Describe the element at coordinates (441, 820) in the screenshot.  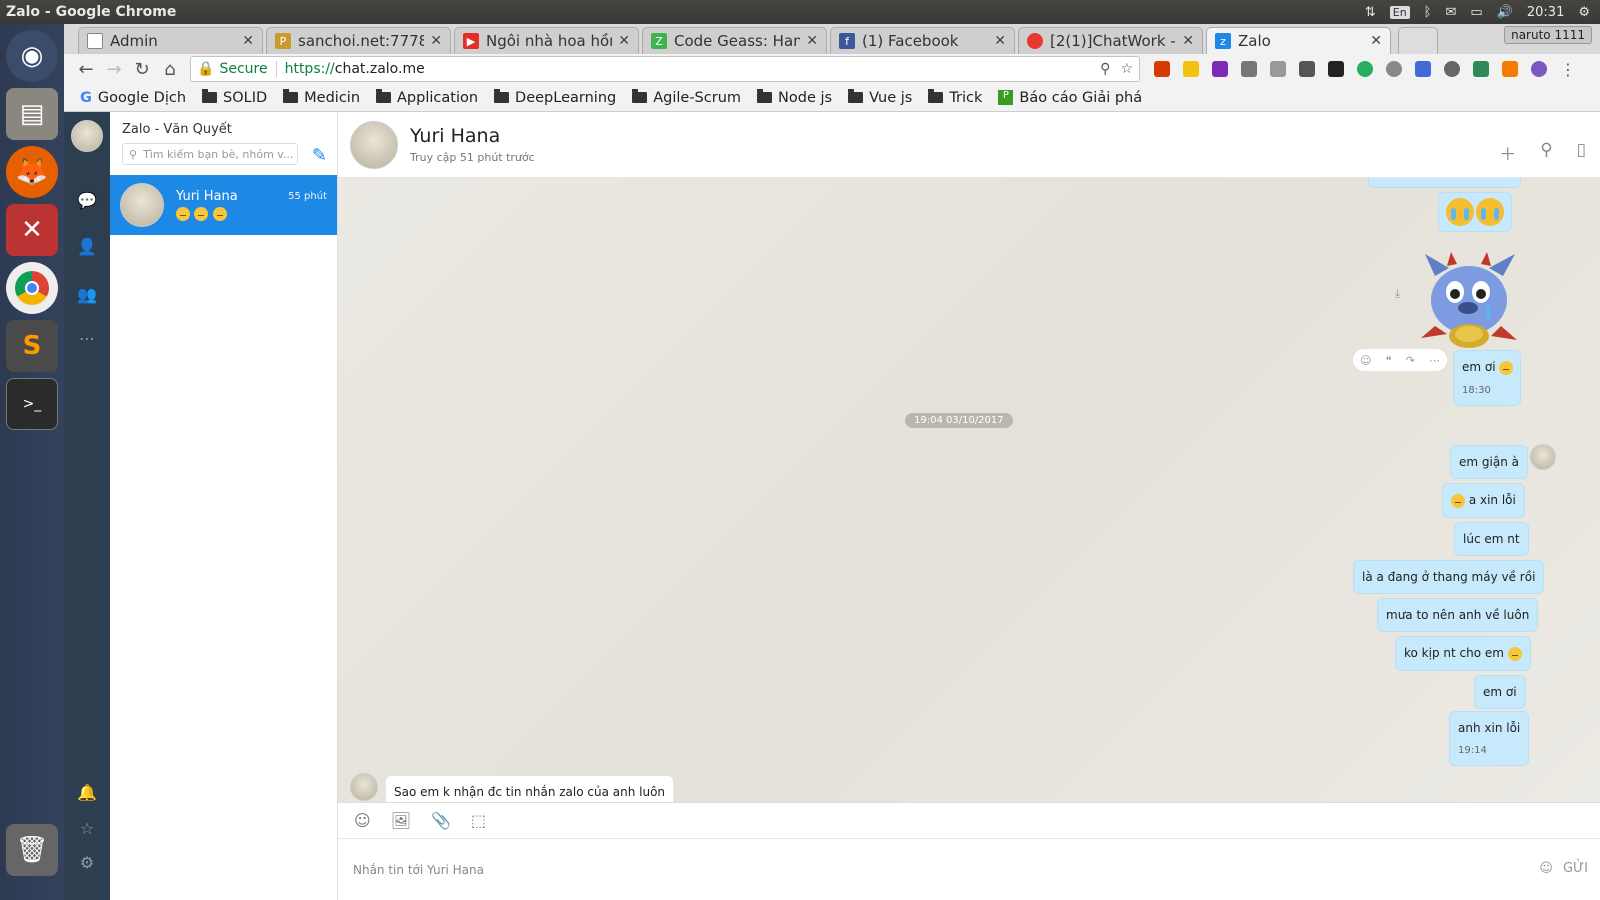
I see `attachment-icon: 📎` at that location.